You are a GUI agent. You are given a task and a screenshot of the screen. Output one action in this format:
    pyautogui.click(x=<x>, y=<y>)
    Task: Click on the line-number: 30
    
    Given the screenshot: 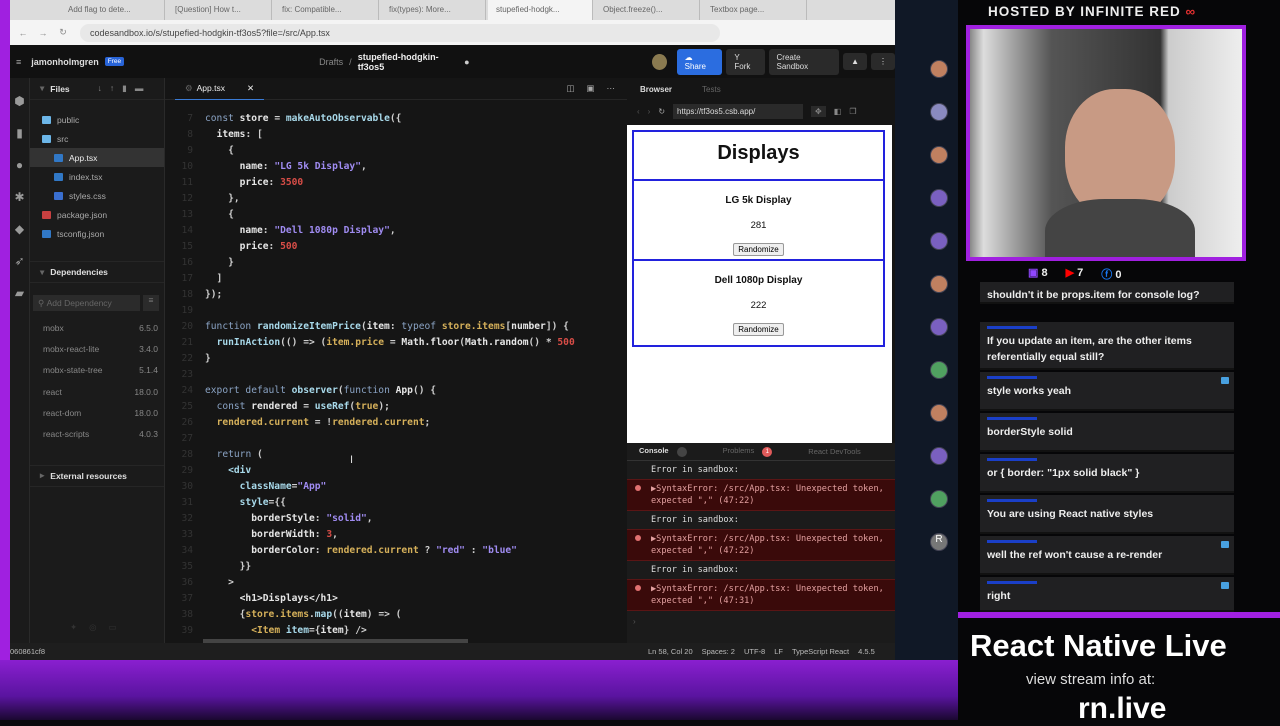 What is the action you would take?
    pyautogui.click(x=187, y=486)
    